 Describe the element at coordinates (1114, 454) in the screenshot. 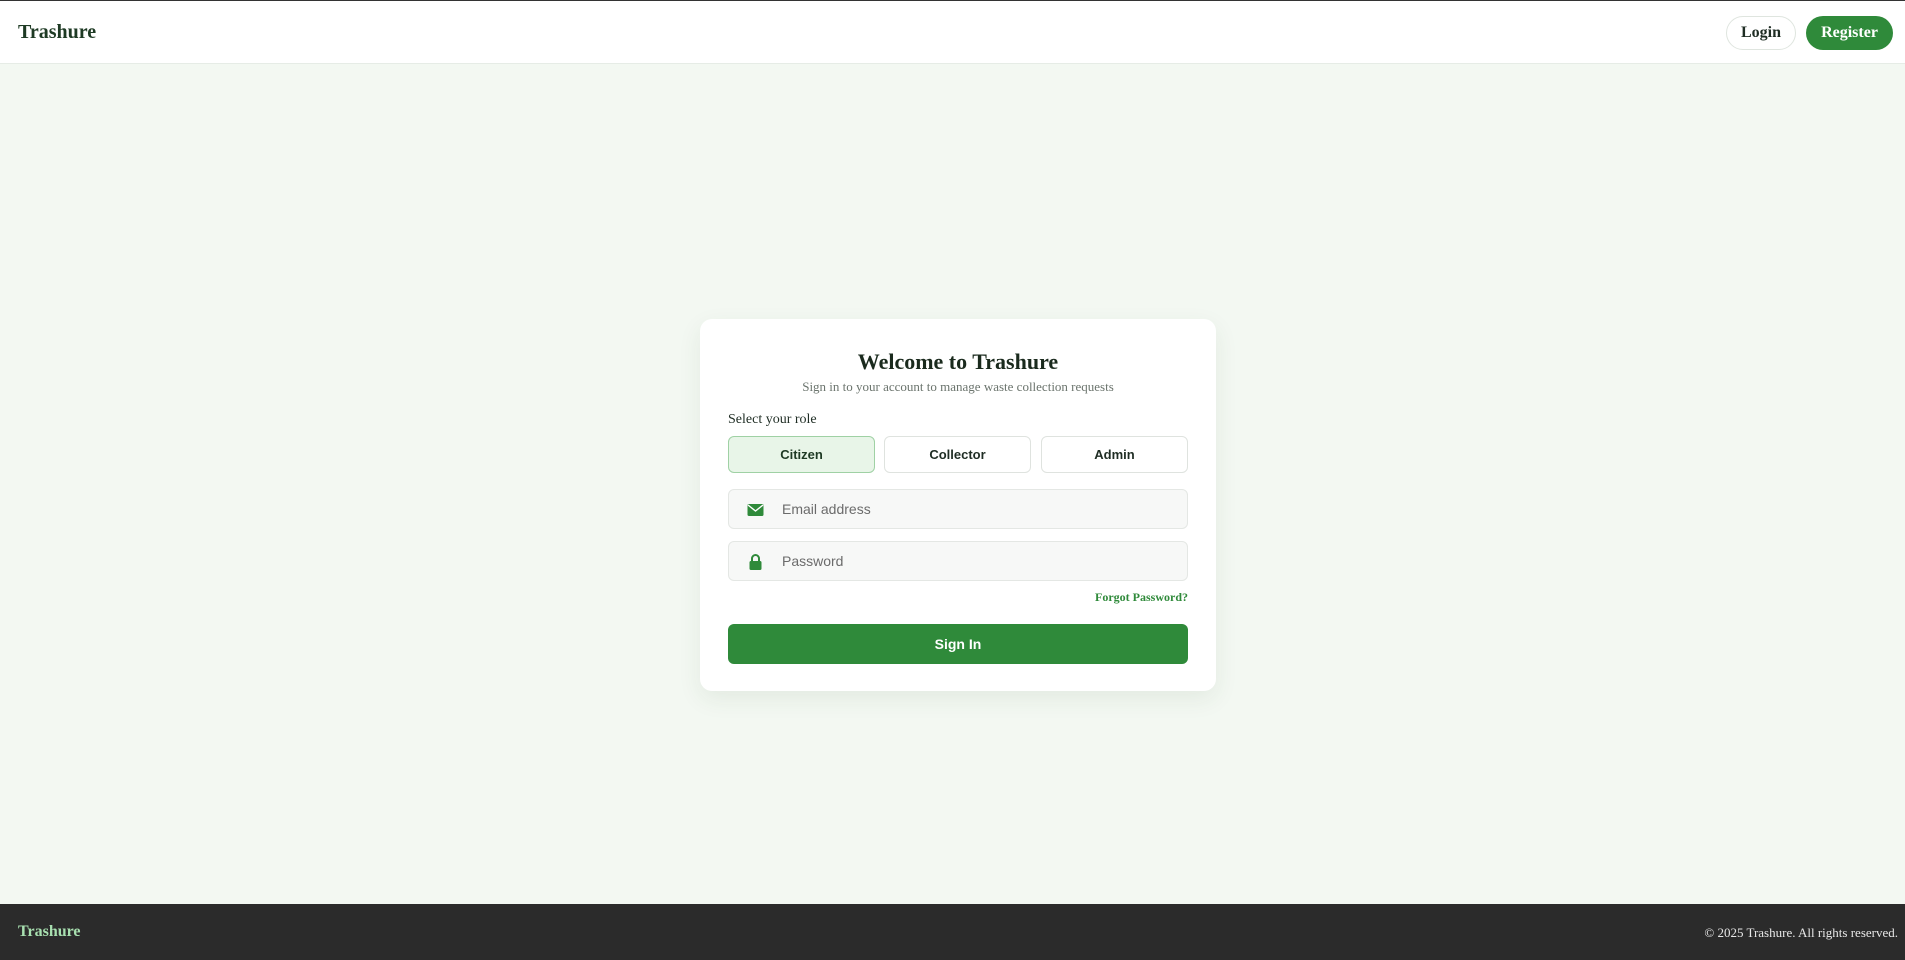

I see `role-admin-button: Admin` at that location.